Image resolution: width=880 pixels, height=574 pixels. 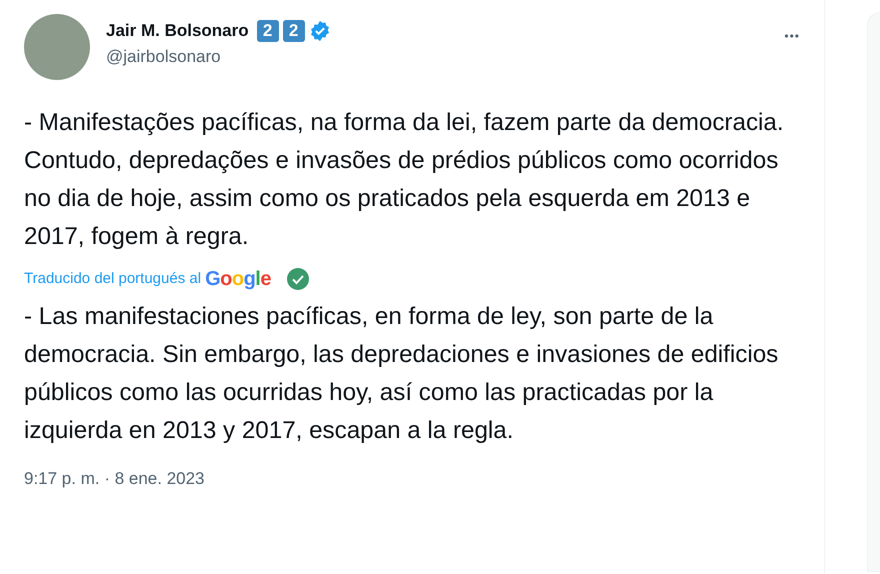 I want to click on author-handle: @jairbolsonaro, so click(x=445, y=56).